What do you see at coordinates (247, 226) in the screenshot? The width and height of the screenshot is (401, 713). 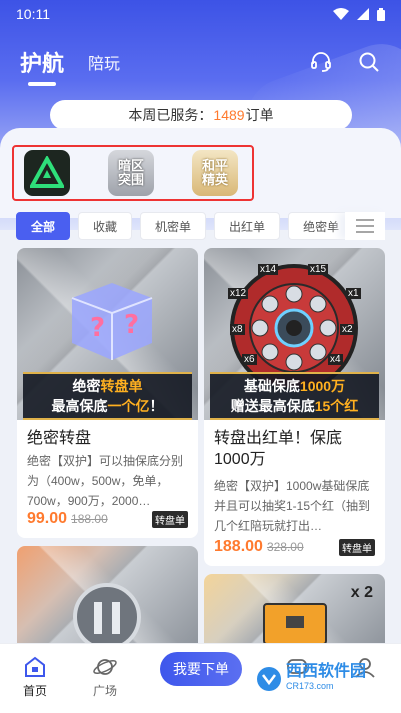 I see `category-tab-red-drop: 出红单` at bounding box center [247, 226].